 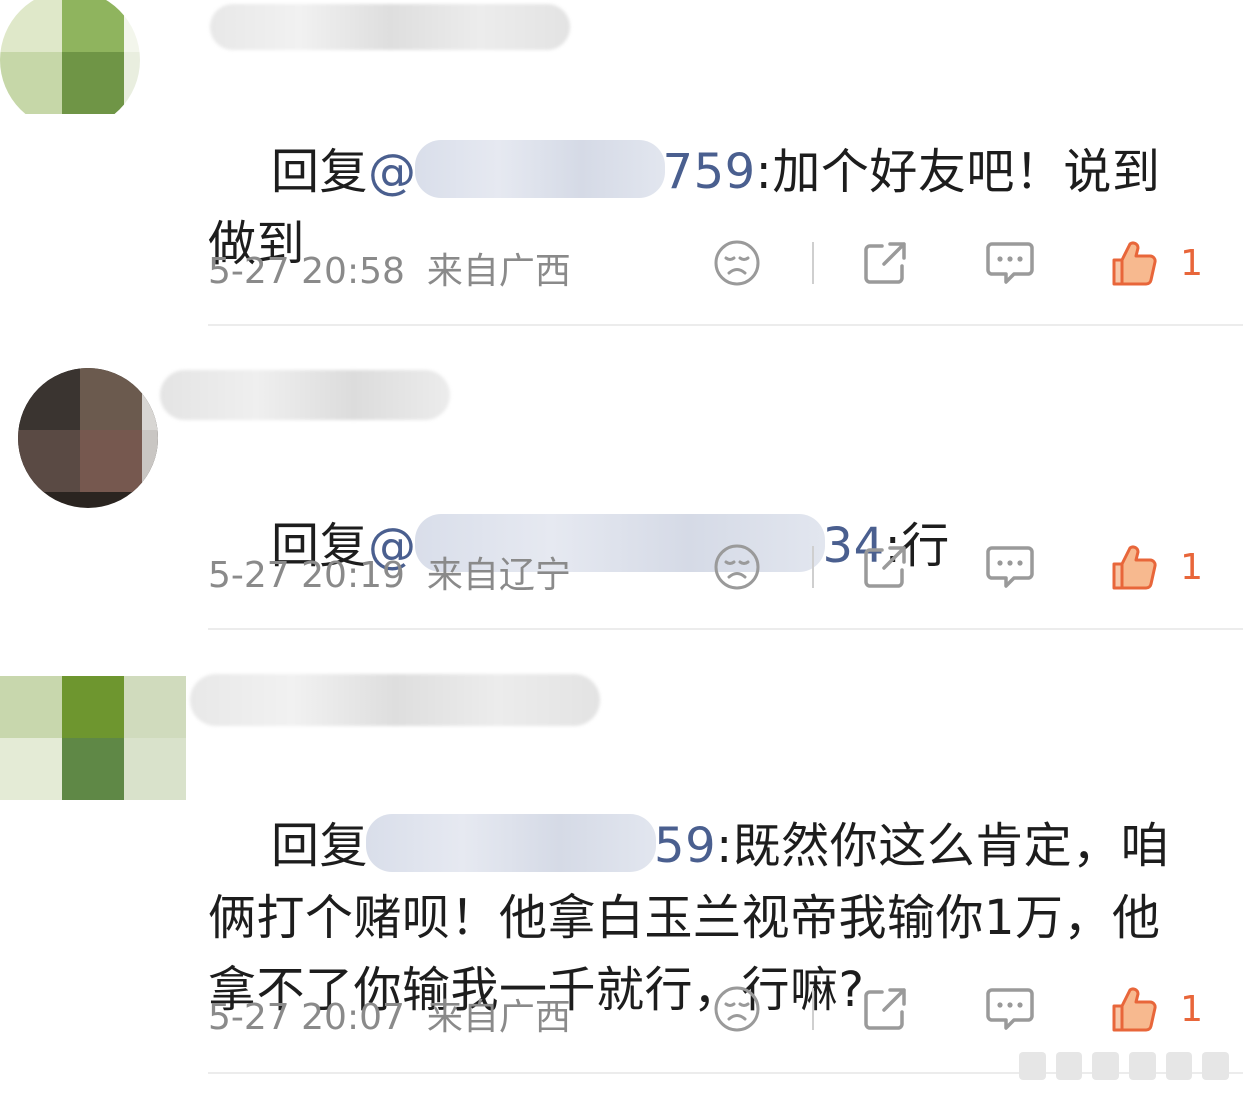 I want to click on comment-meta: 5-27 20:19 来自辽宁, so click(x=389, y=572).